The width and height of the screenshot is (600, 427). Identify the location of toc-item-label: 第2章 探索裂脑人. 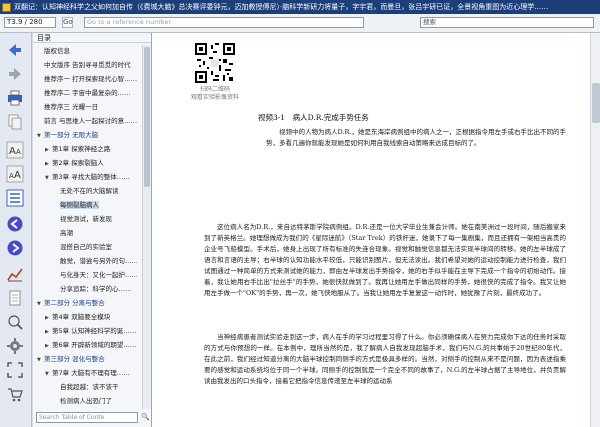
(78, 163).